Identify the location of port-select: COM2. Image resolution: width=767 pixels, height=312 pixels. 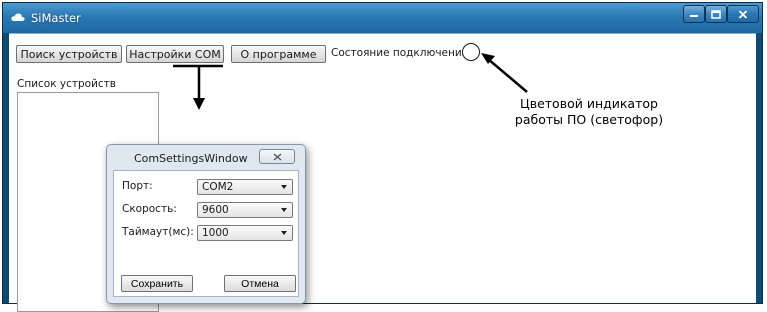
(245, 187).